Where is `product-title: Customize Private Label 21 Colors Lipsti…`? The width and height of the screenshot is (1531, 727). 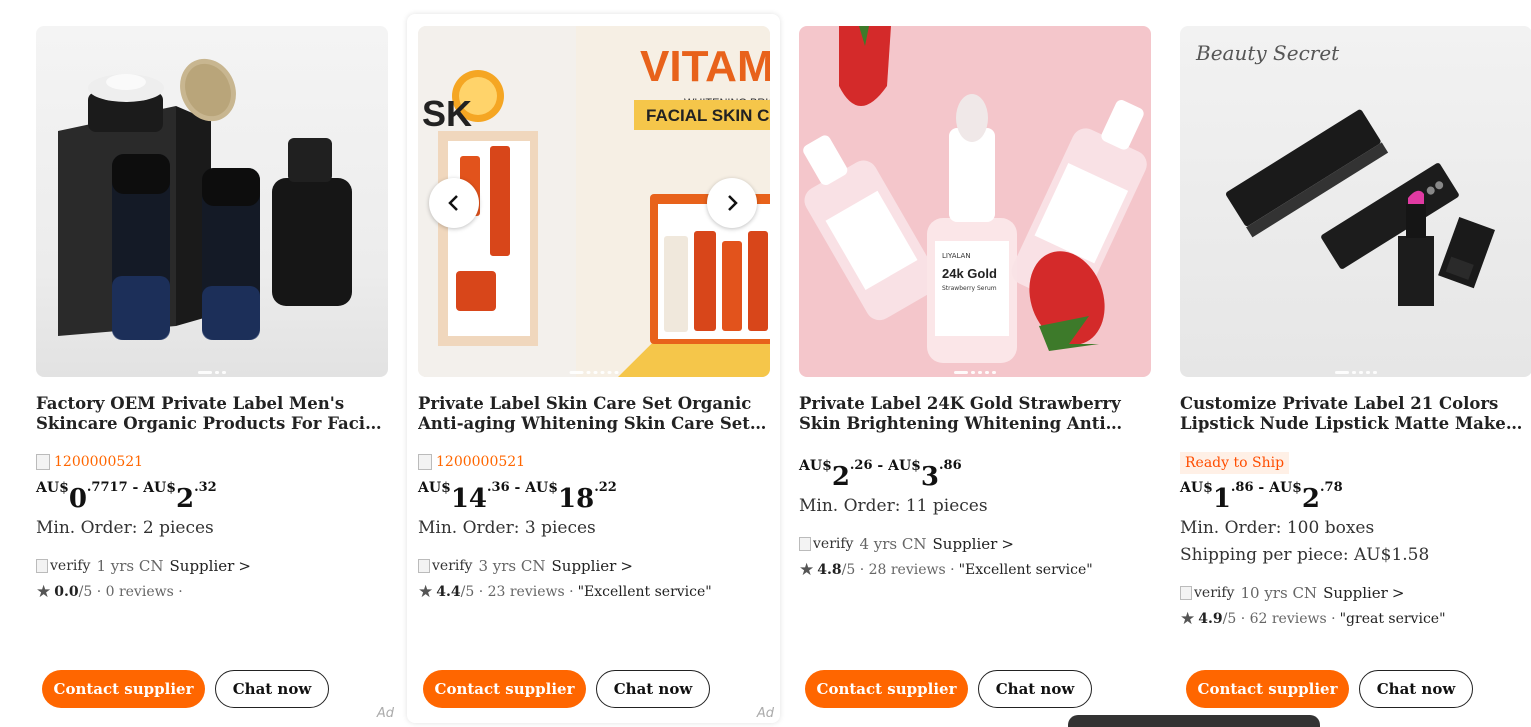 product-title: Customize Private Label 21 Colors Lipsti… is located at coordinates (1355, 414).